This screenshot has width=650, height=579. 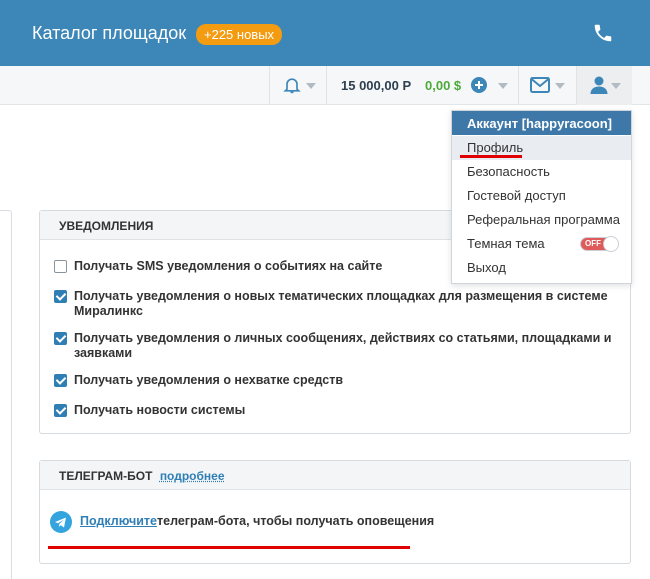 What do you see at coordinates (611, 244) in the screenshot?
I see `toggle-knob` at bounding box center [611, 244].